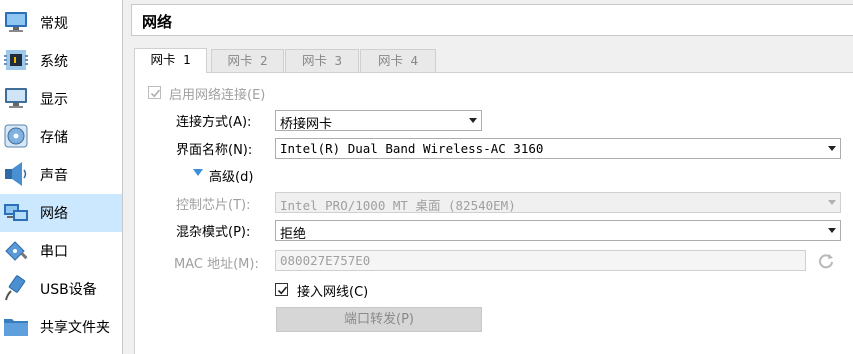  Describe the element at coordinates (247, 60) in the screenshot. I see `tab-adapter-2: 网卡 2` at that location.